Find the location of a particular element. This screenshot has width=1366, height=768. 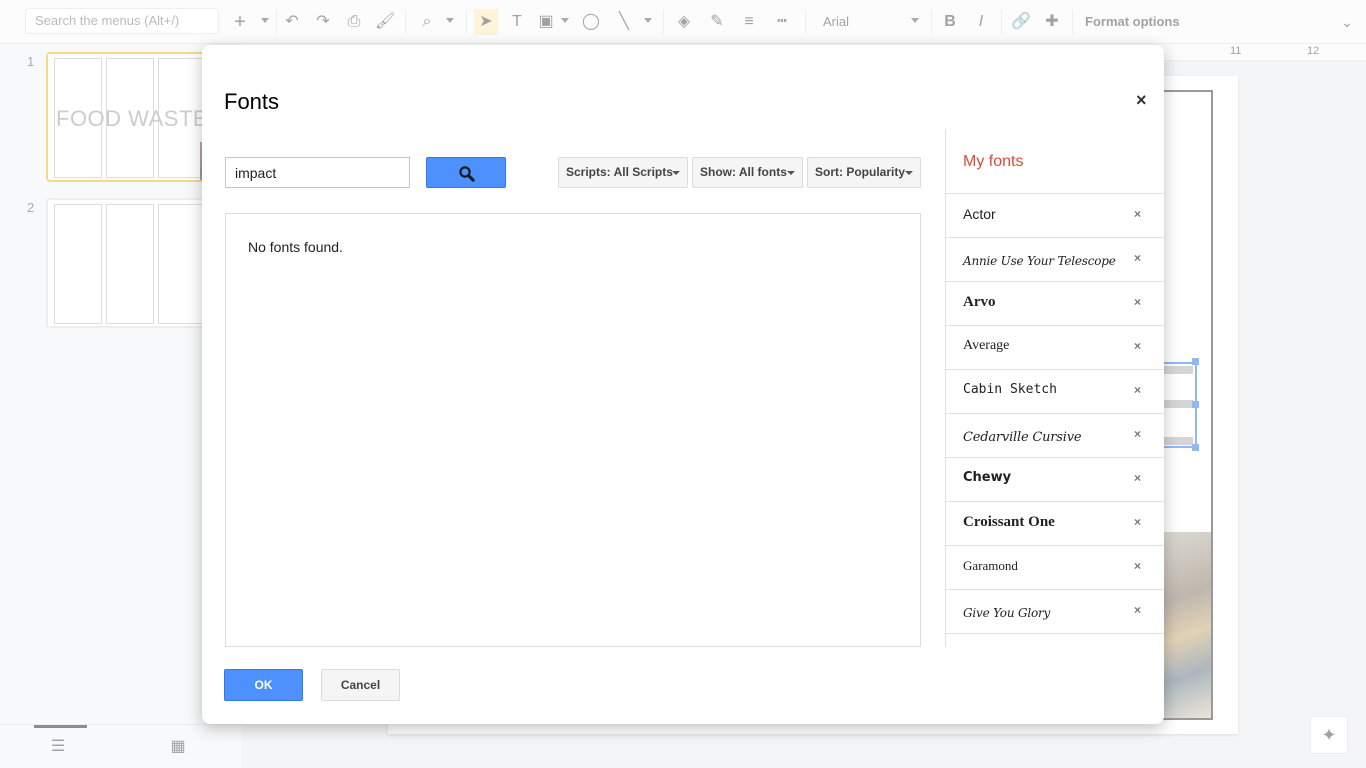

font-name: Actor is located at coordinates (979, 214).